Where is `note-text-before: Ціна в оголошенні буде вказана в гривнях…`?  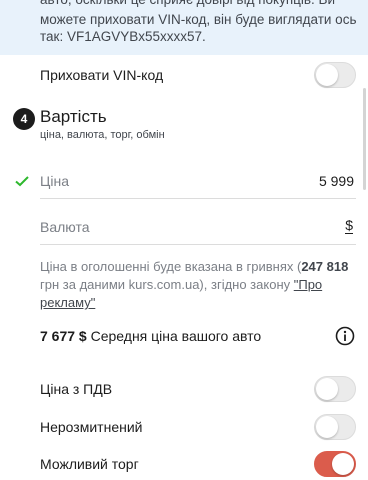 note-text-before: Ціна в оголошенні буде вказана в гривнях… is located at coordinates (171, 266).